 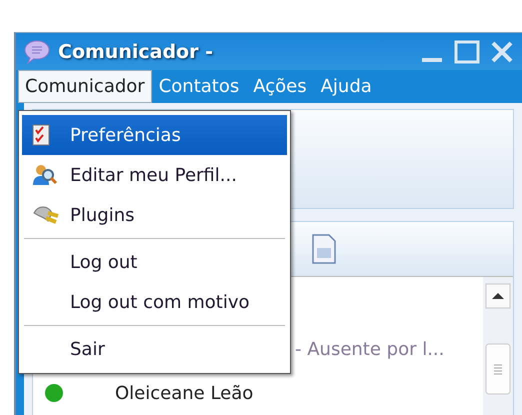 I want to click on scrollbar-thumb-icon, so click(x=498, y=369).